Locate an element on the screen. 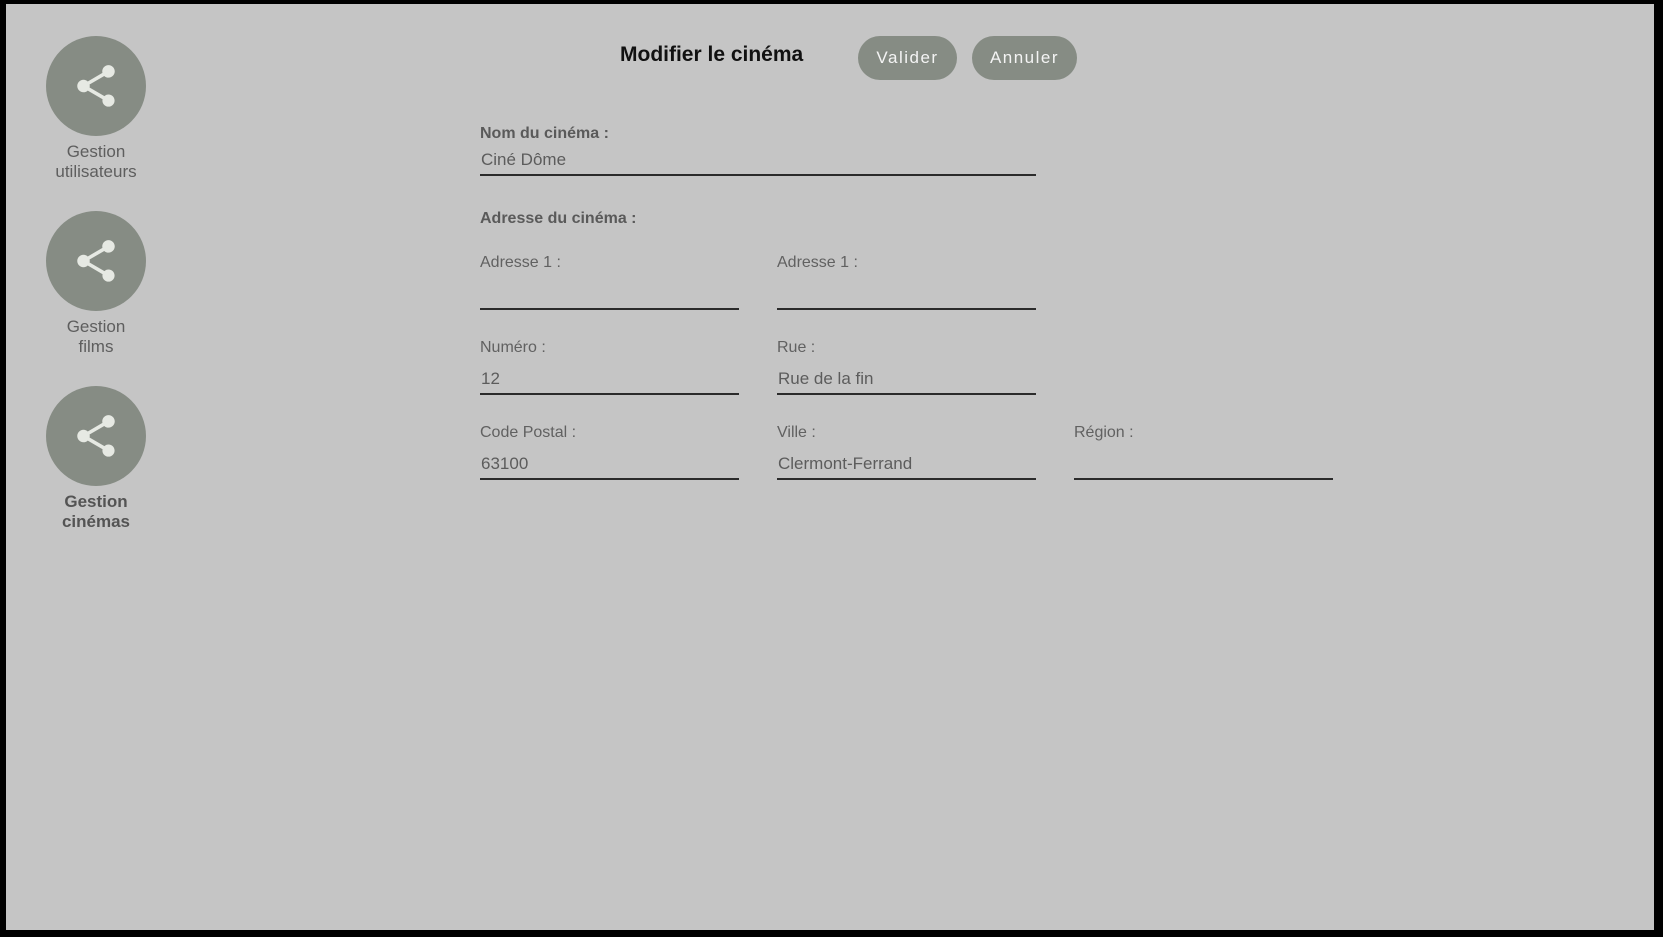 This screenshot has height=937, width=1663. cinema-address-label: Adresse du cinéma : is located at coordinates (558, 218).